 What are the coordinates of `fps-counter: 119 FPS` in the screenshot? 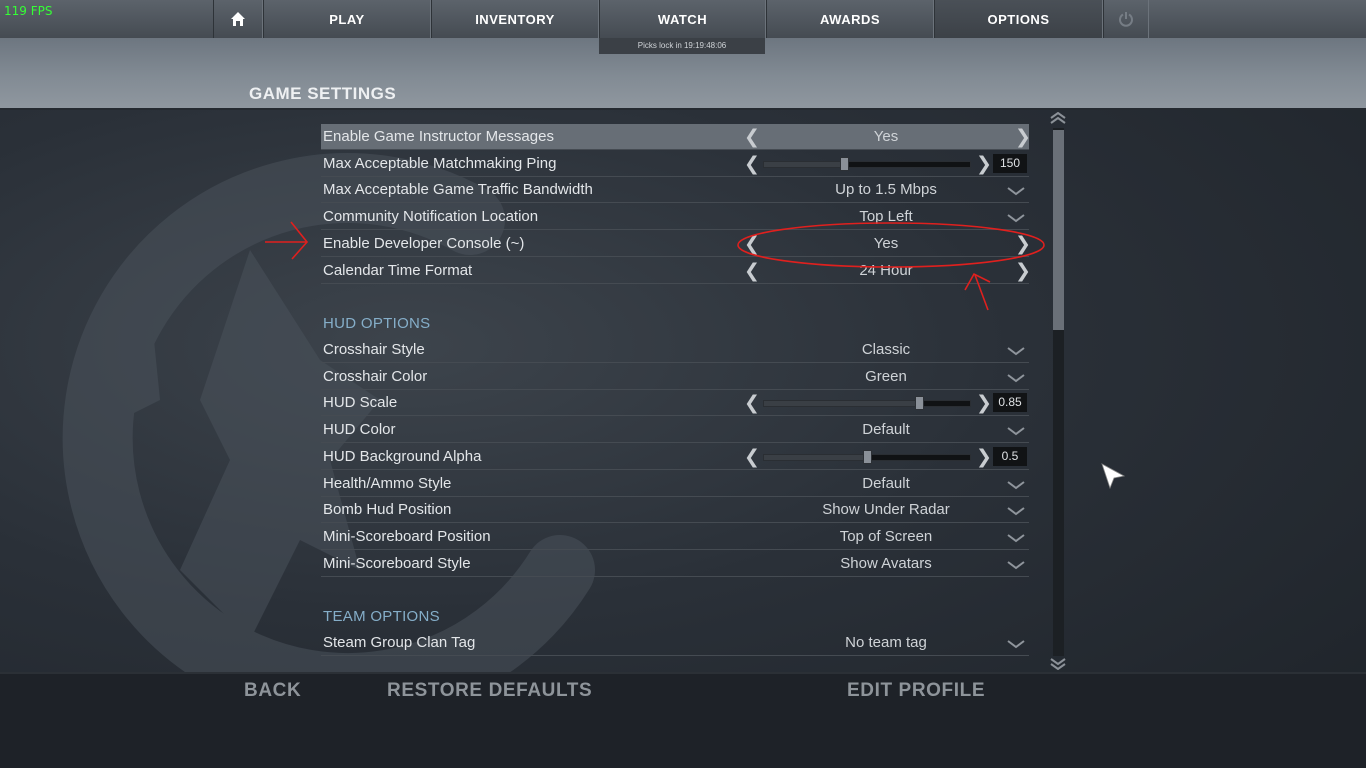 It's located at (28, 11).